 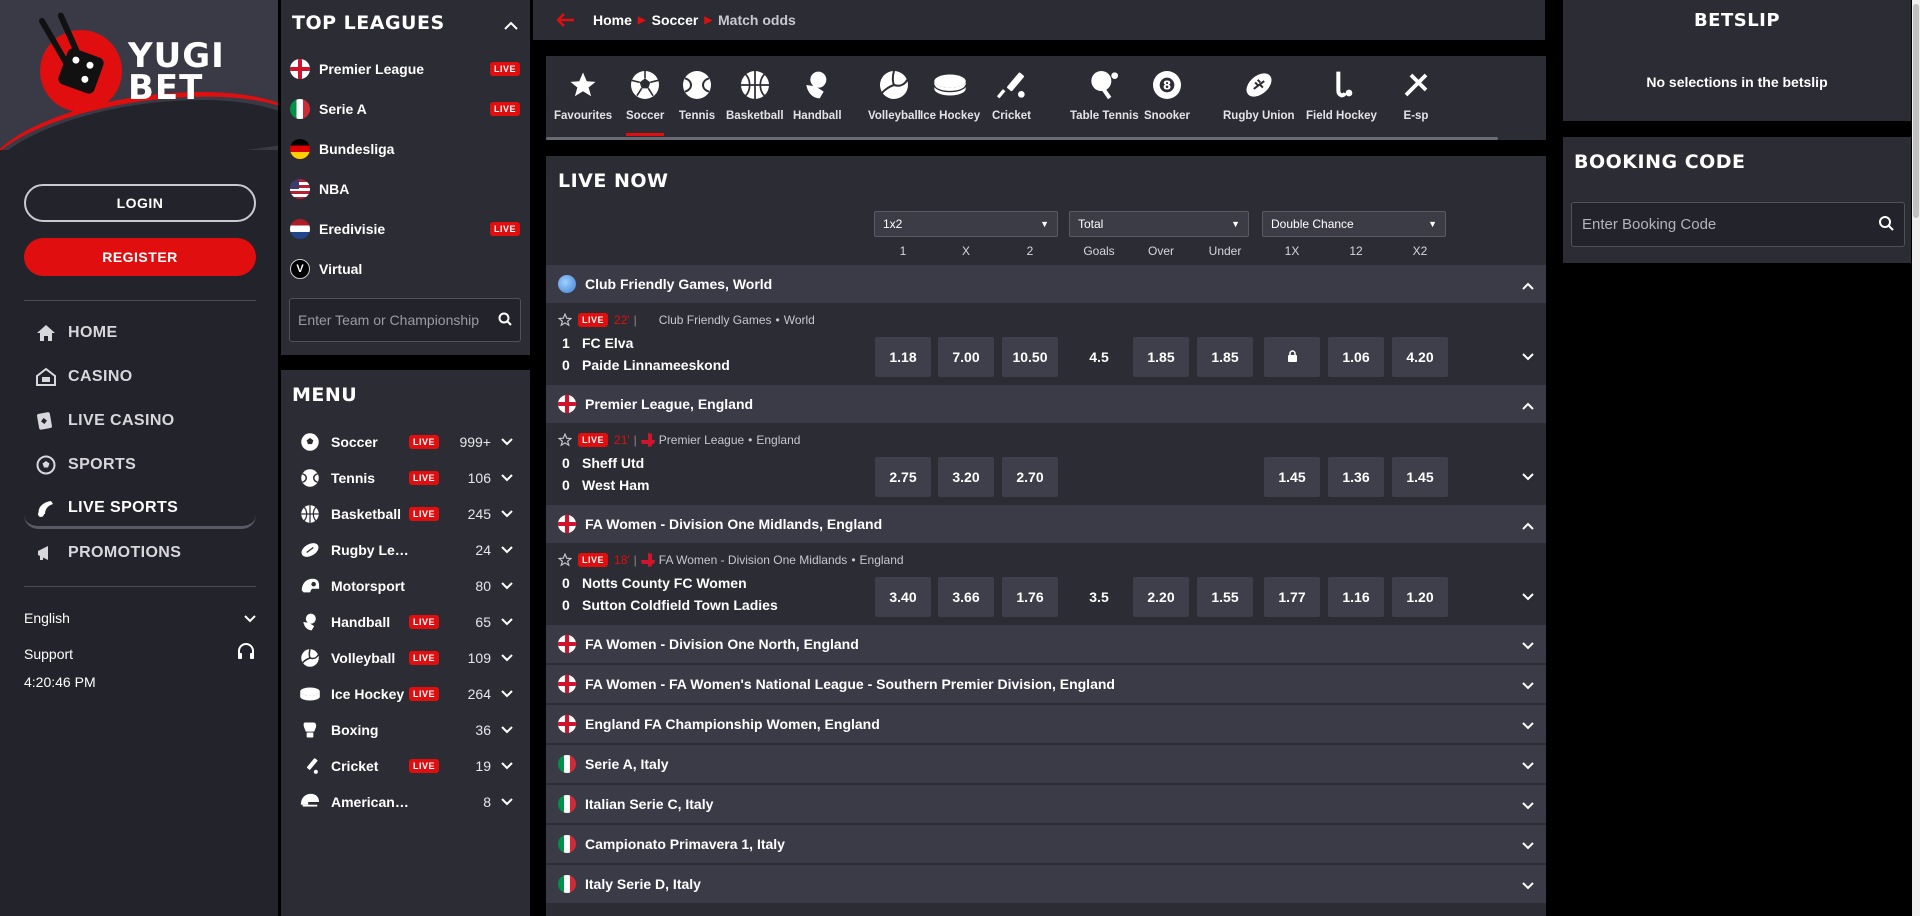 I want to click on menu-item-boxing: Boxing 36, so click(x=410, y=730).